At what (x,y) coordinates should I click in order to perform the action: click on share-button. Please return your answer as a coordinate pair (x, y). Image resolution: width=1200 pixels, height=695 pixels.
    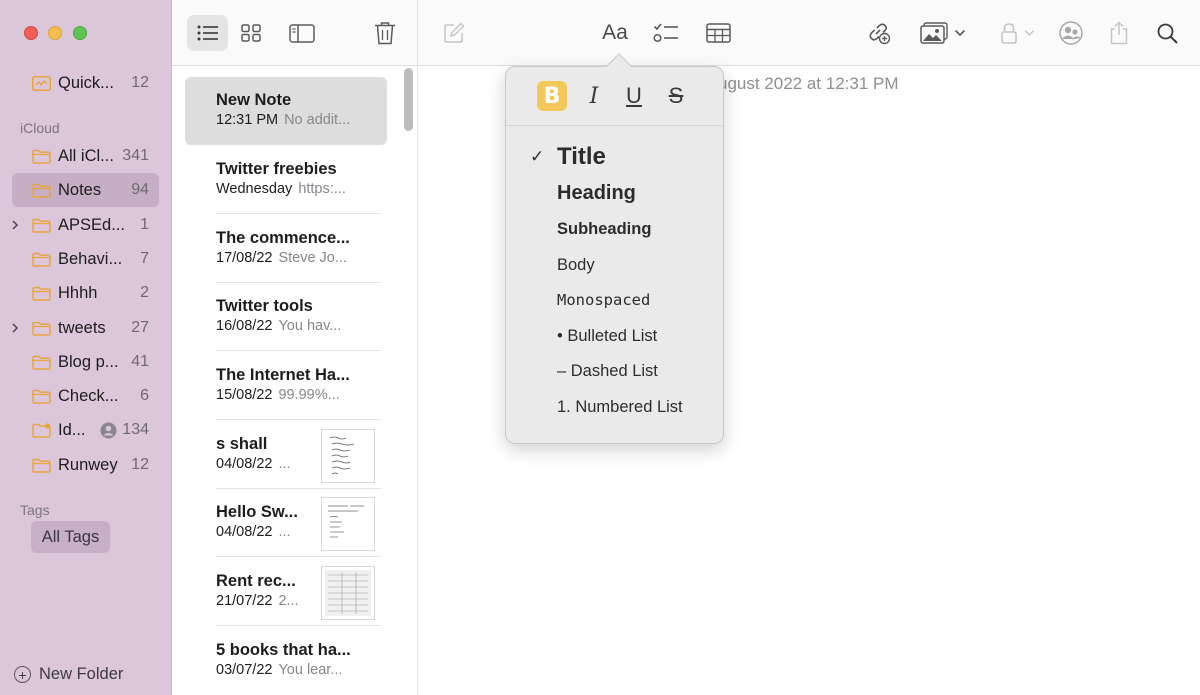
    Looking at the image, I should click on (1119, 33).